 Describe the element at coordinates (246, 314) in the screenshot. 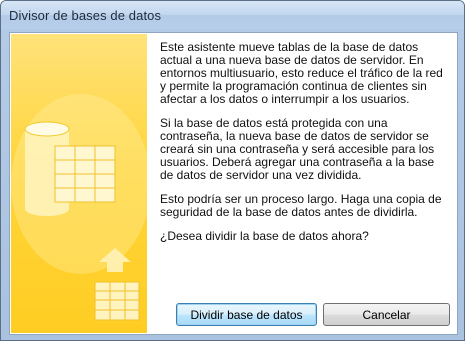

I see `split-database-button: Dividir base de datos` at that location.